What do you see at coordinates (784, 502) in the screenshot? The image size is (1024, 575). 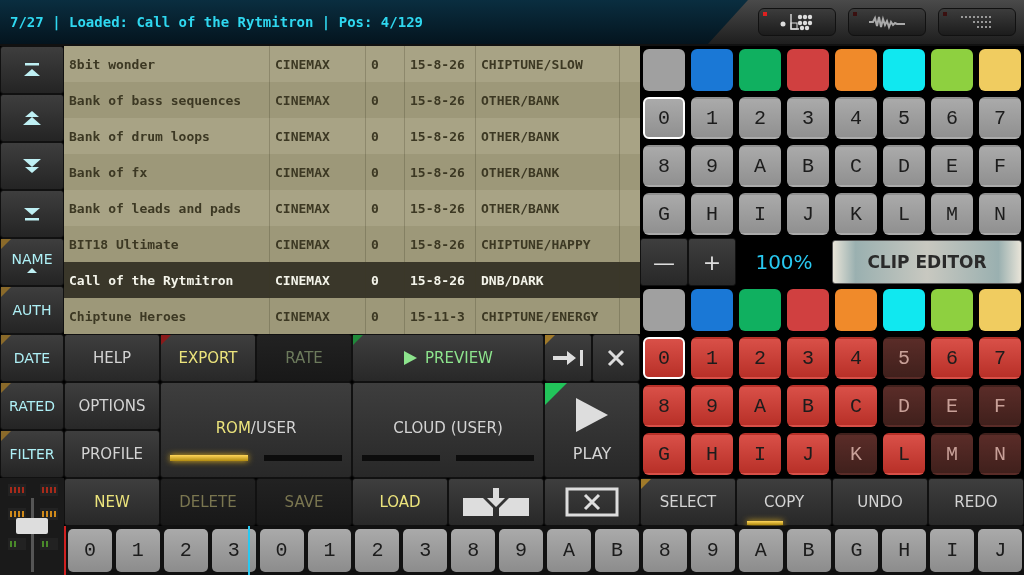 I see `action-button: COPY` at bounding box center [784, 502].